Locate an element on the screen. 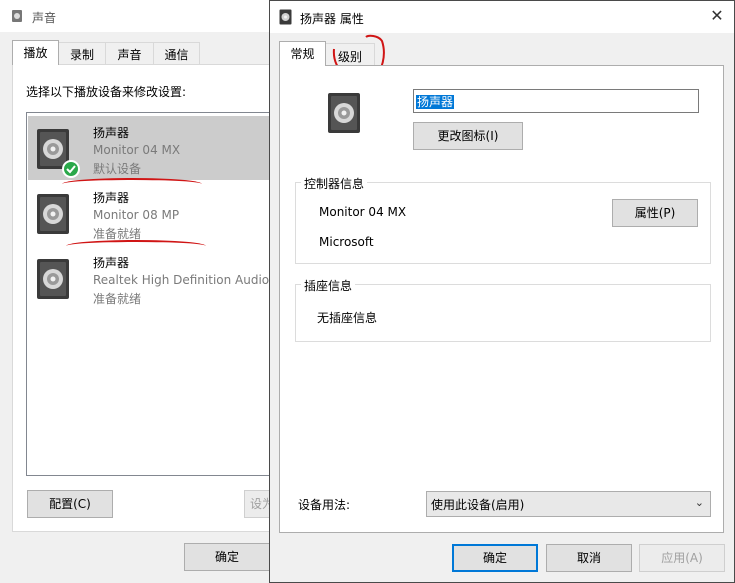 The height and width of the screenshot is (583, 735). device-item-realtek: 扬声器 Realtek High Definition Audio 准备就绪 is located at coordinates (154, 278).